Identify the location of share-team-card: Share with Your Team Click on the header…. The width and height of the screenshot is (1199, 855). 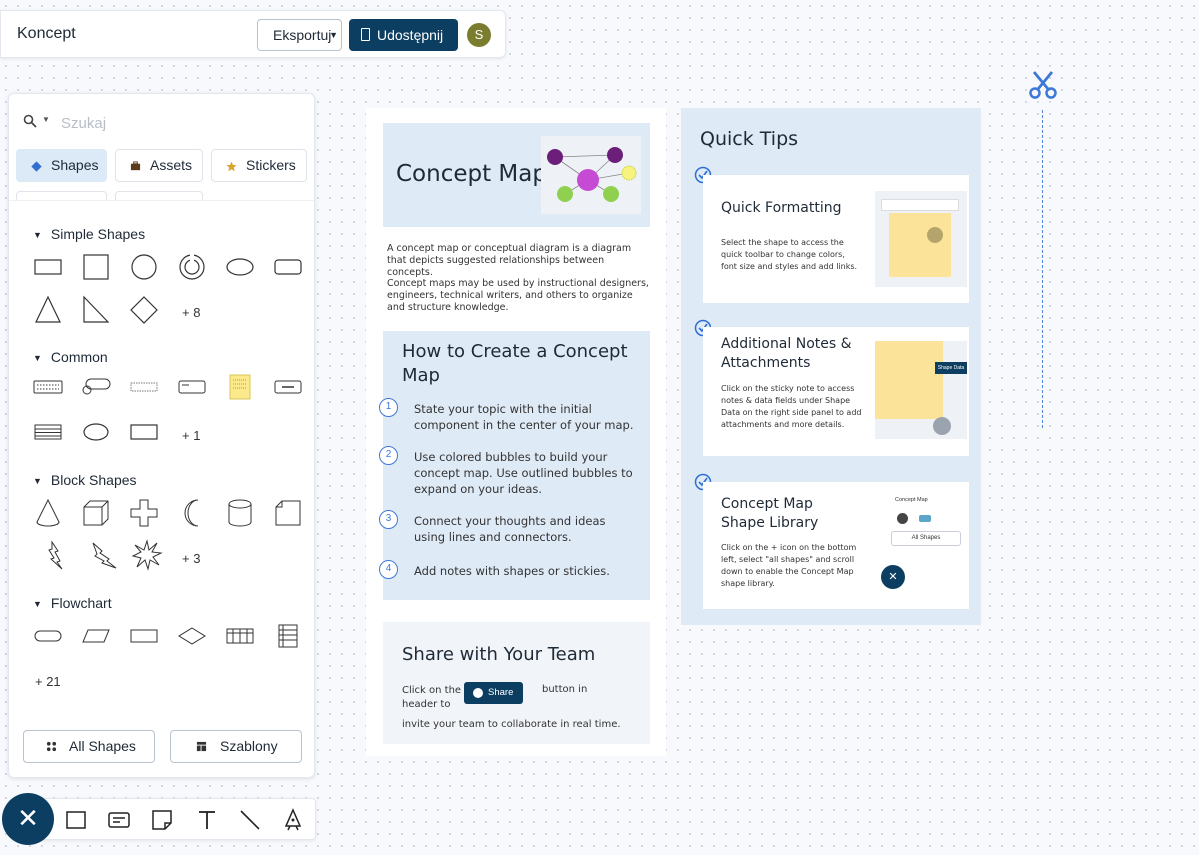
(516, 683).